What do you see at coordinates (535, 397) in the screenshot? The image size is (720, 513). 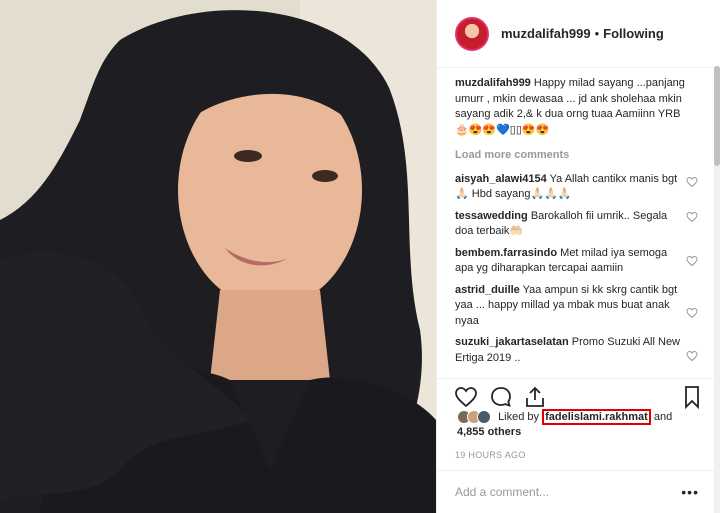 I see `share-icon` at bounding box center [535, 397].